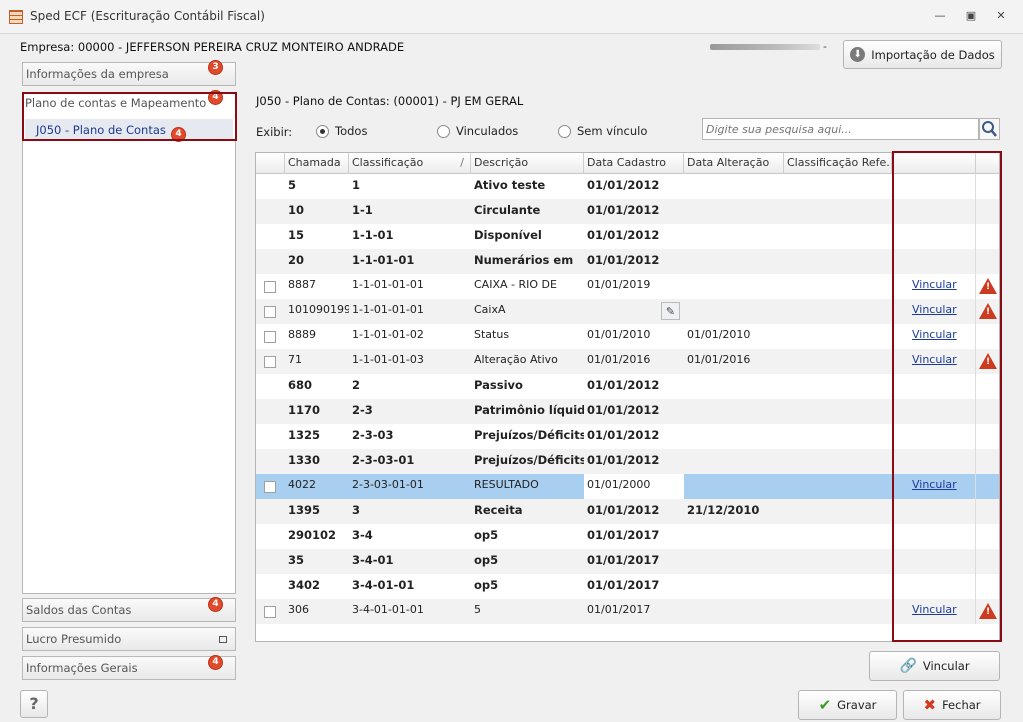 This screenshot has height=722, width=1023. I want to click on table-row: 680 2 Passivo 01/01/2012, so click(627, 386).